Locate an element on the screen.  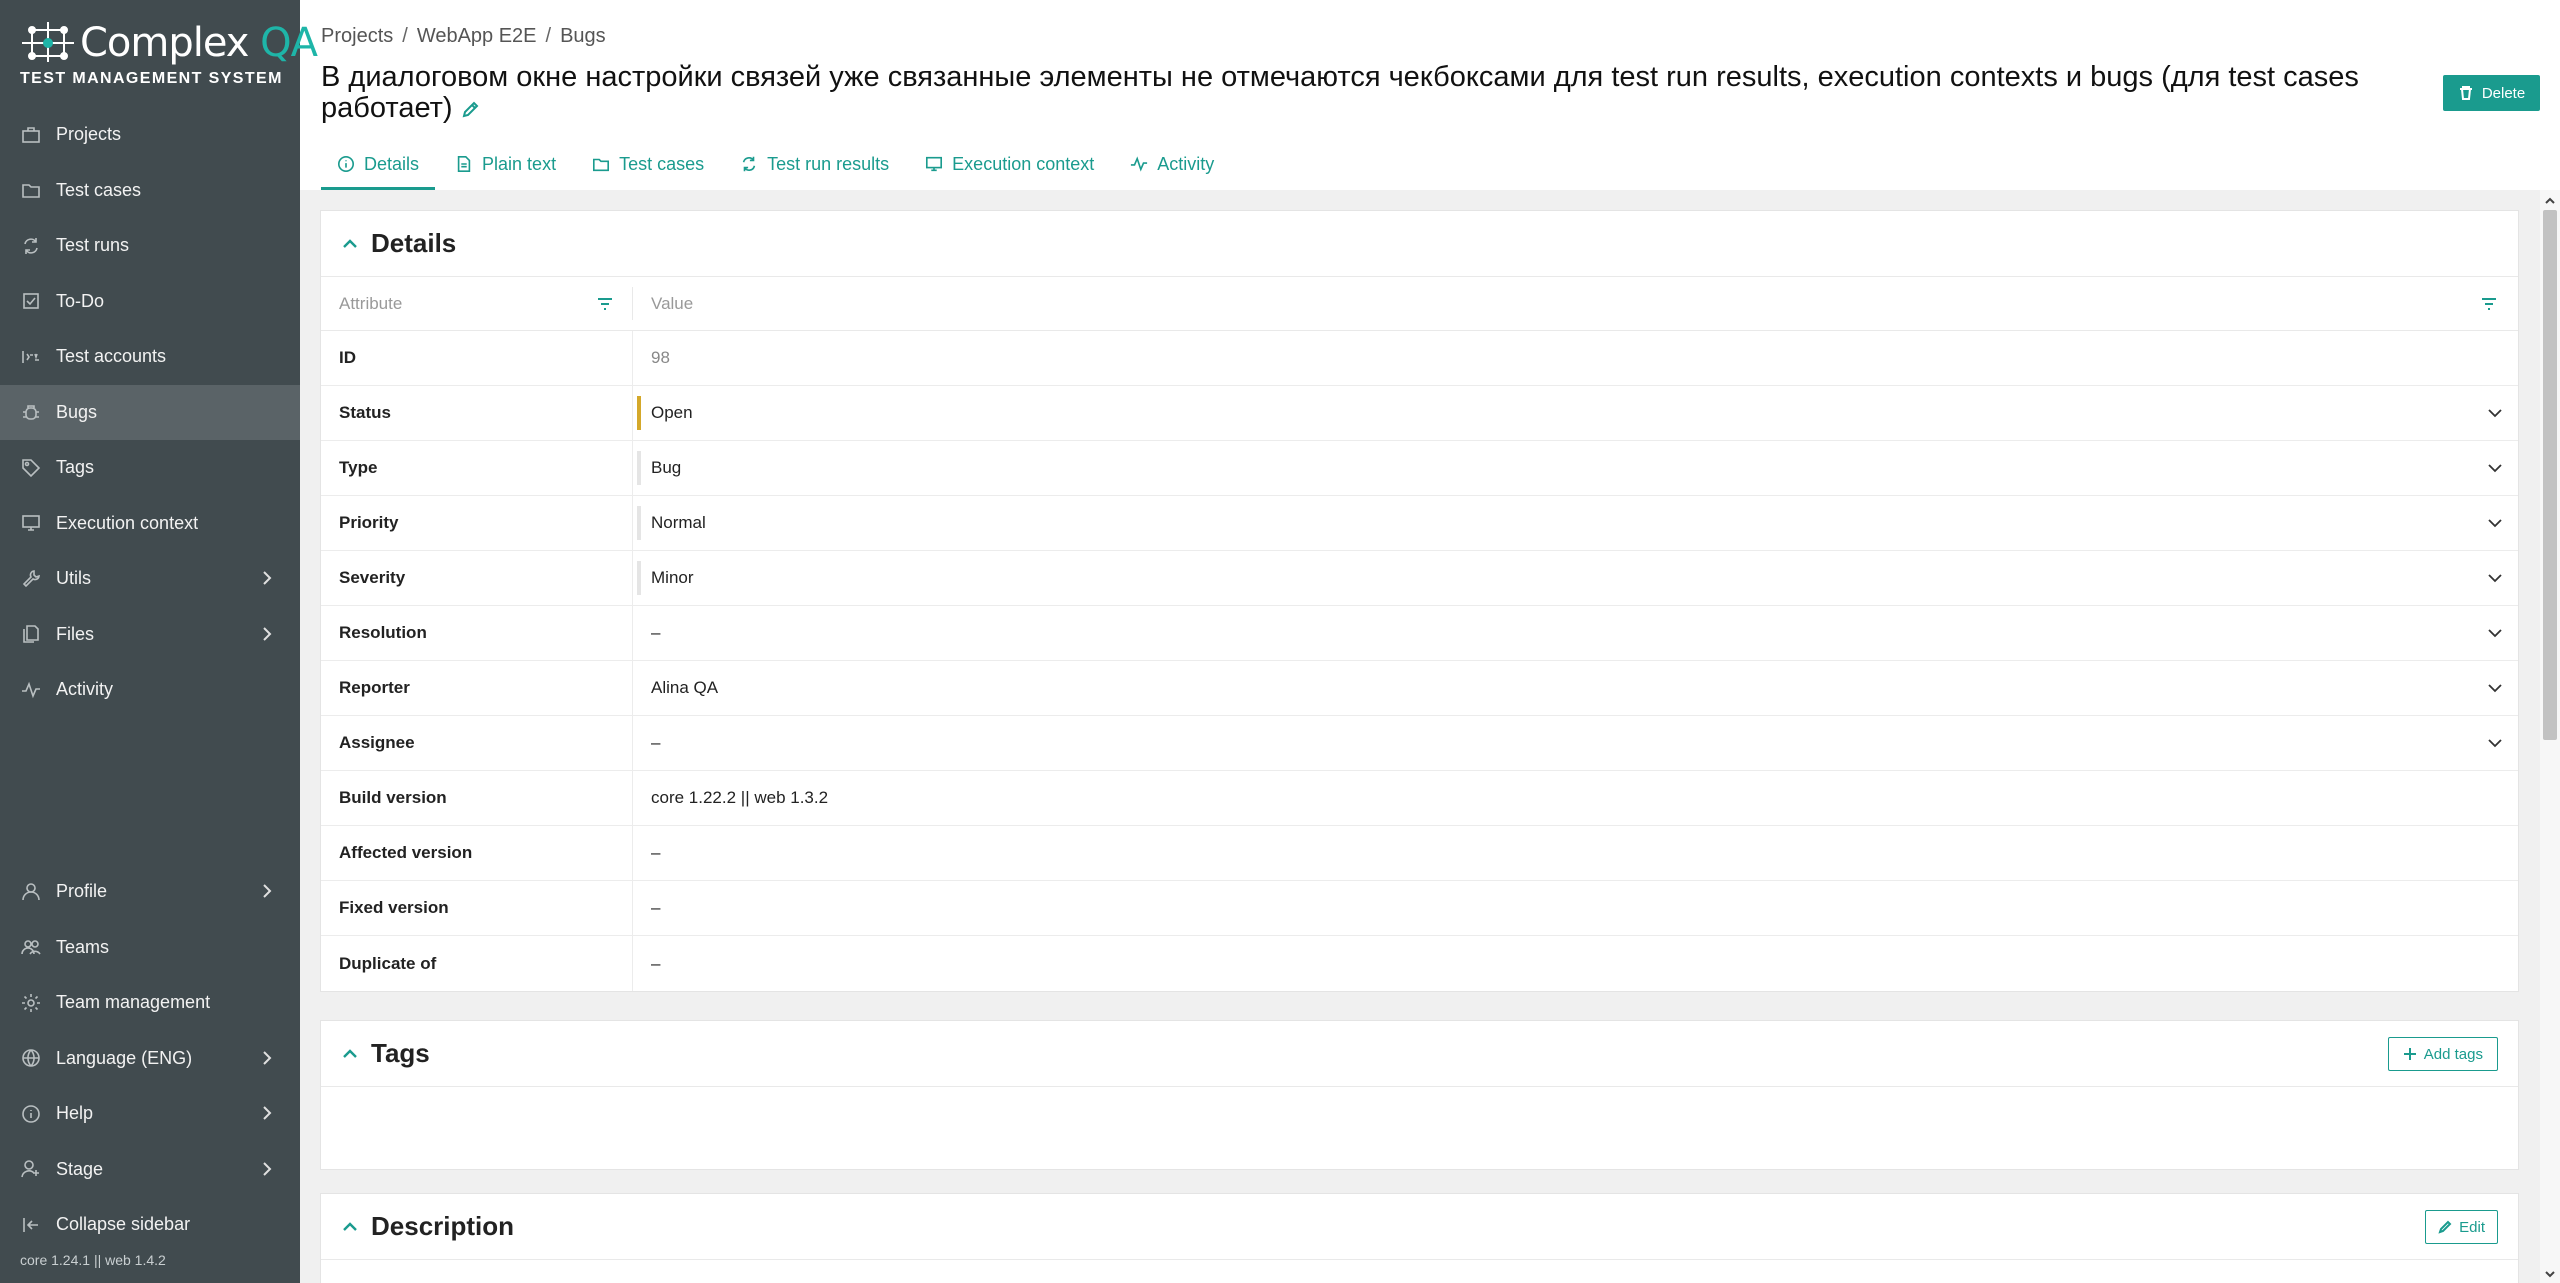
attribute-value: Normal is located at coordinates (1575, 523).